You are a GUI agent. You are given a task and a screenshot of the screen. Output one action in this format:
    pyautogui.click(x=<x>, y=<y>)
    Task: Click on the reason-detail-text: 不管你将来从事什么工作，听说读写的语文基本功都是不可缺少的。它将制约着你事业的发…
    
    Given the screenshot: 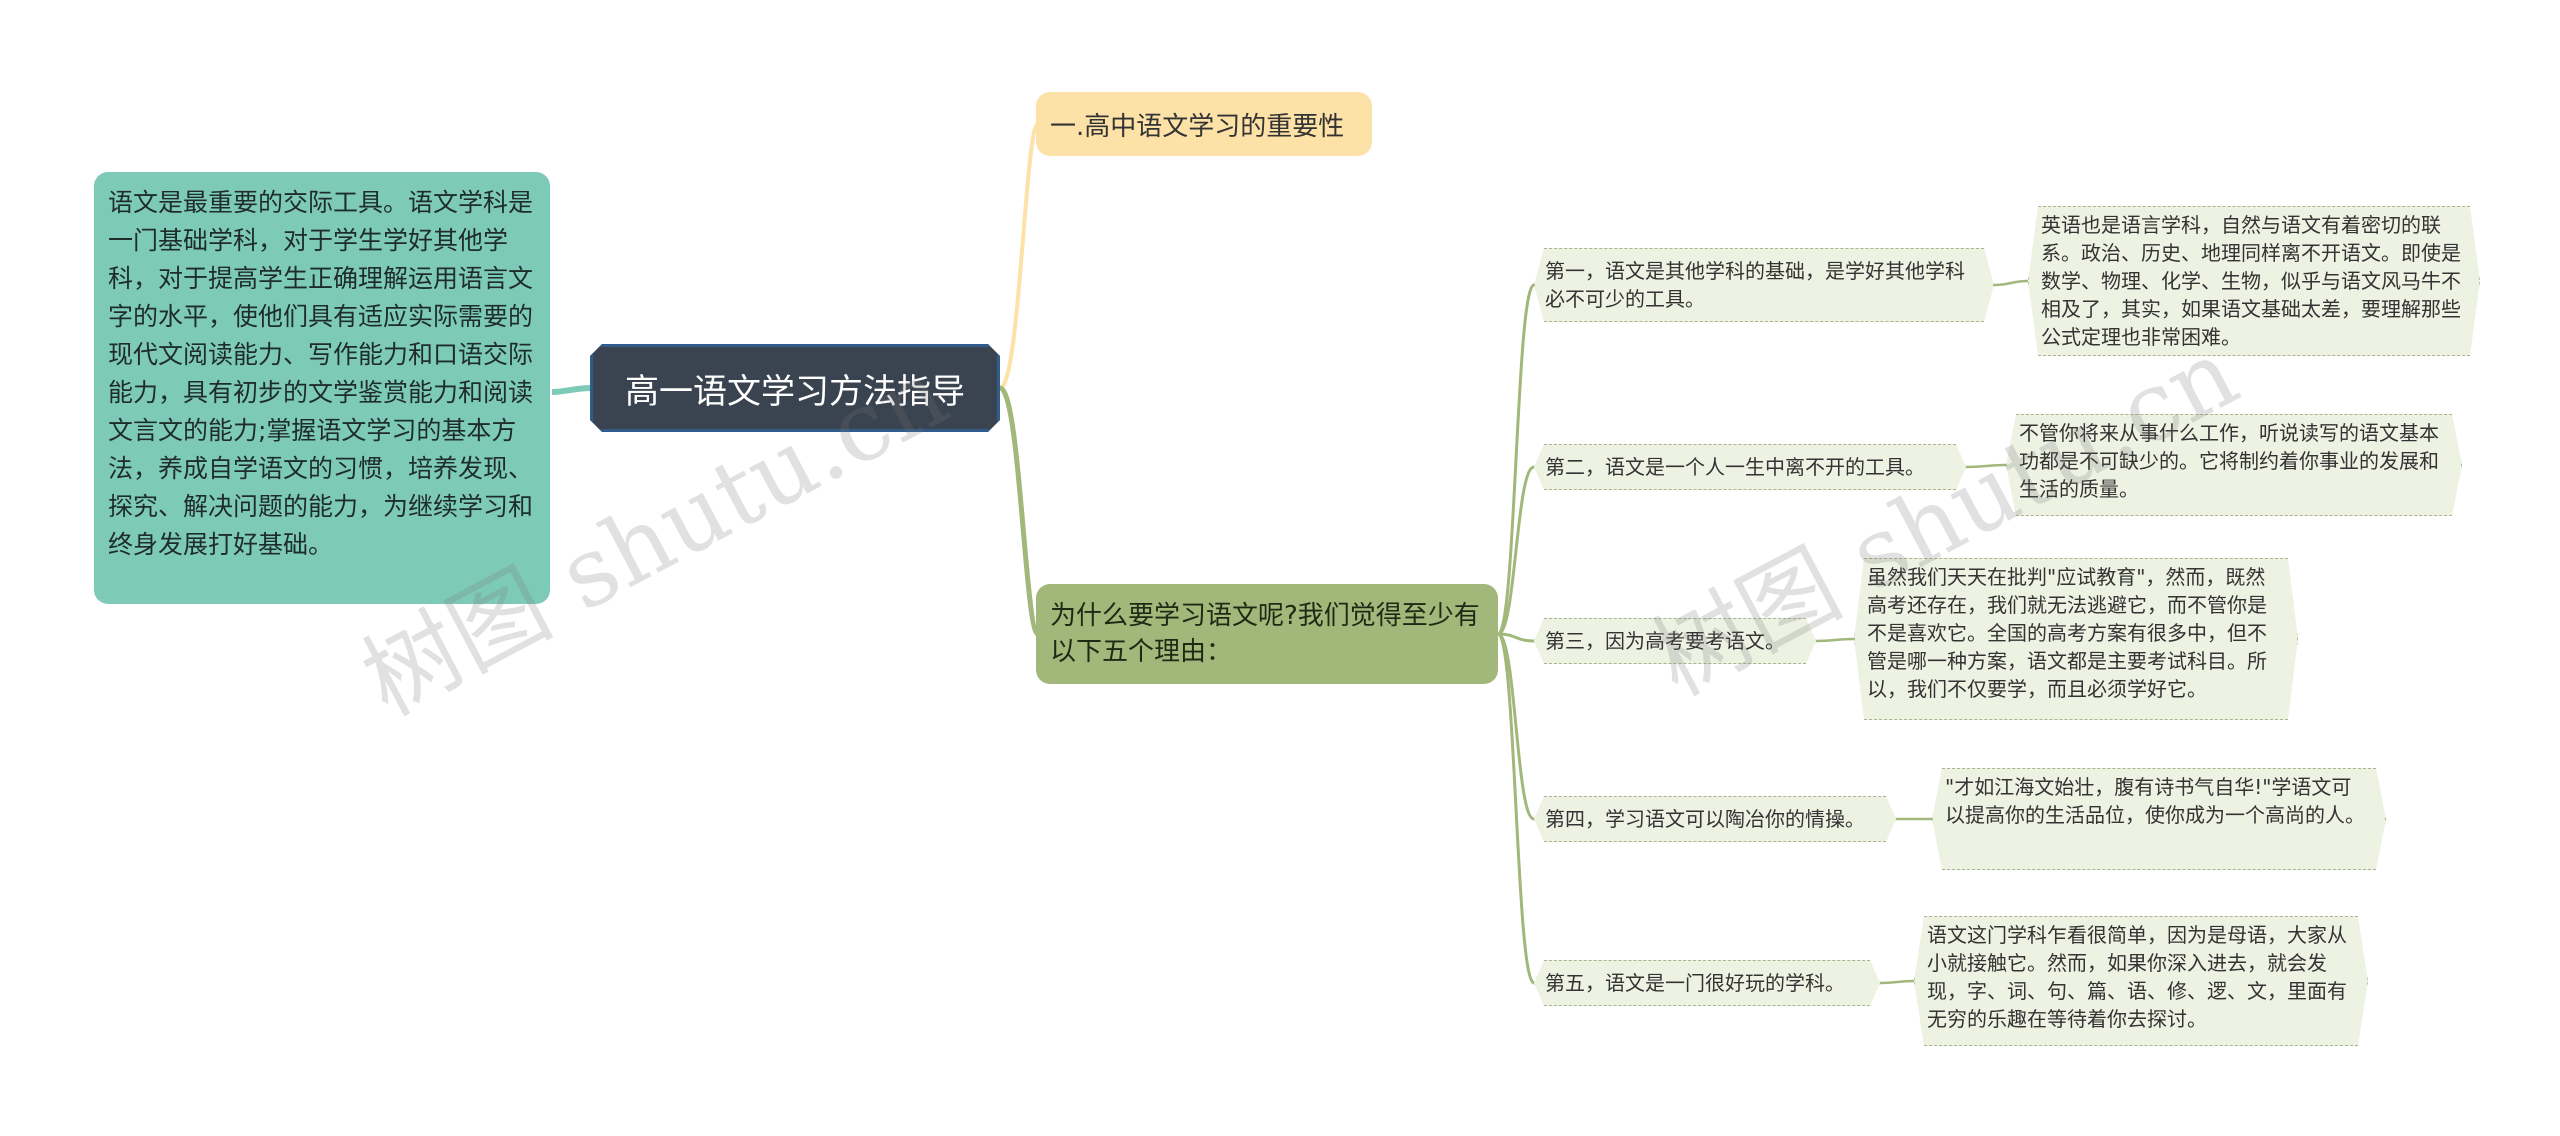 What is the action you would take?
    pyautogui.click(x=2229, y=461)
    